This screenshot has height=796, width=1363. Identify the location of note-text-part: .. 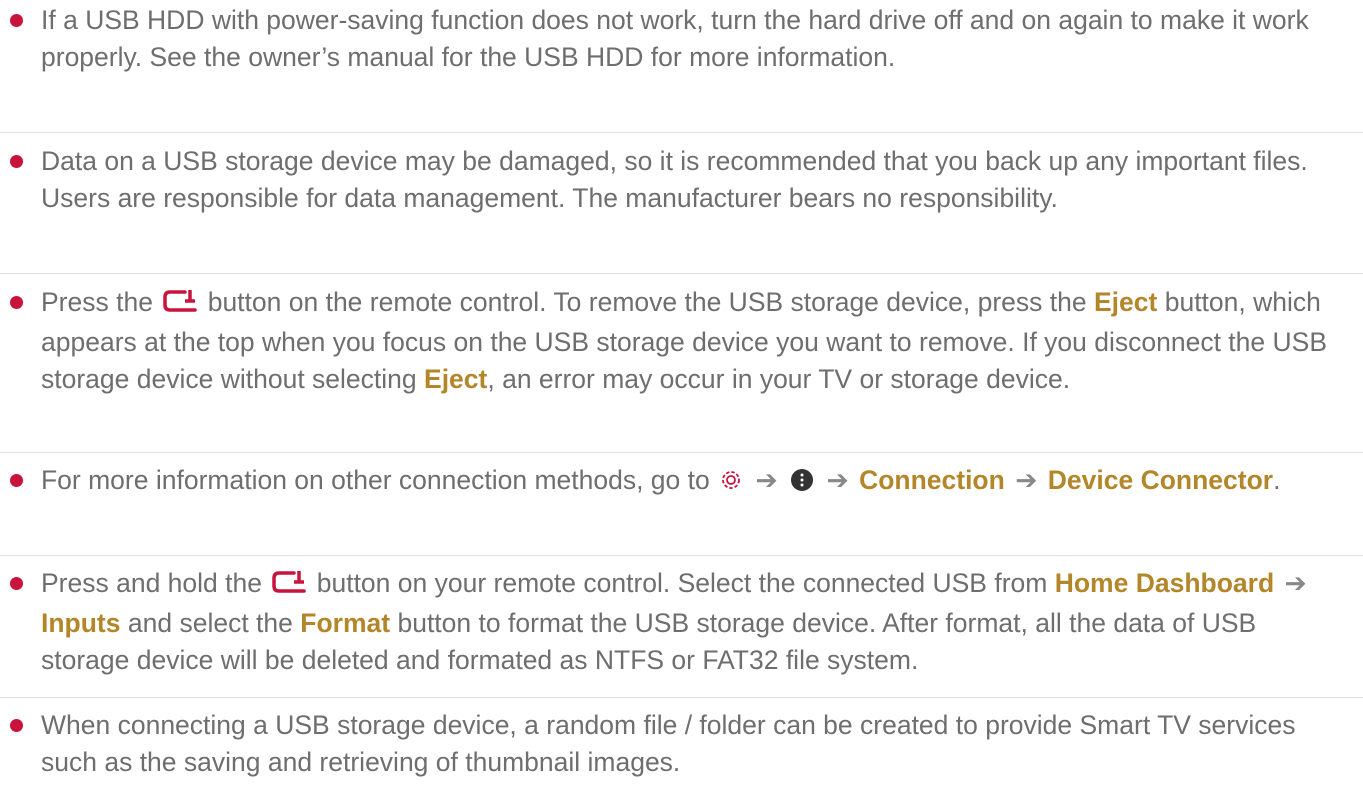
(1277, 480).